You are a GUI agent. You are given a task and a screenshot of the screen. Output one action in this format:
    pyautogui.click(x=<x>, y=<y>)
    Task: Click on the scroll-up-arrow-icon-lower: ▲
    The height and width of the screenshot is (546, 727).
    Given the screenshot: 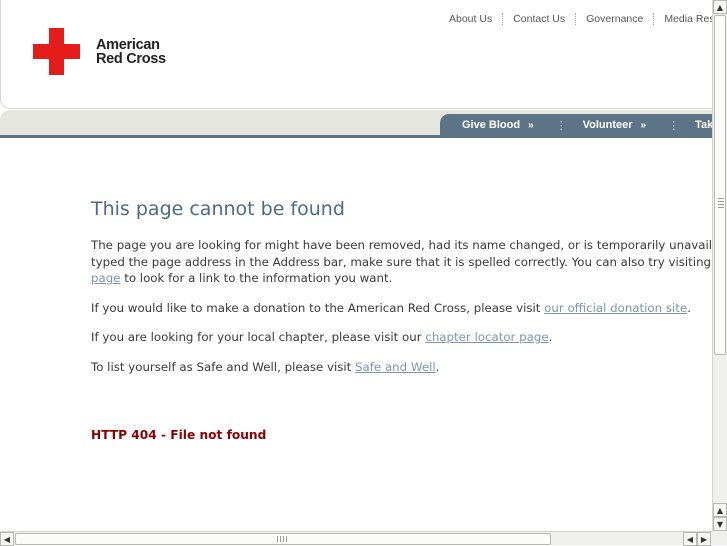 What is the action you would take?
    pyautogui.click(x=720, y=510)
    